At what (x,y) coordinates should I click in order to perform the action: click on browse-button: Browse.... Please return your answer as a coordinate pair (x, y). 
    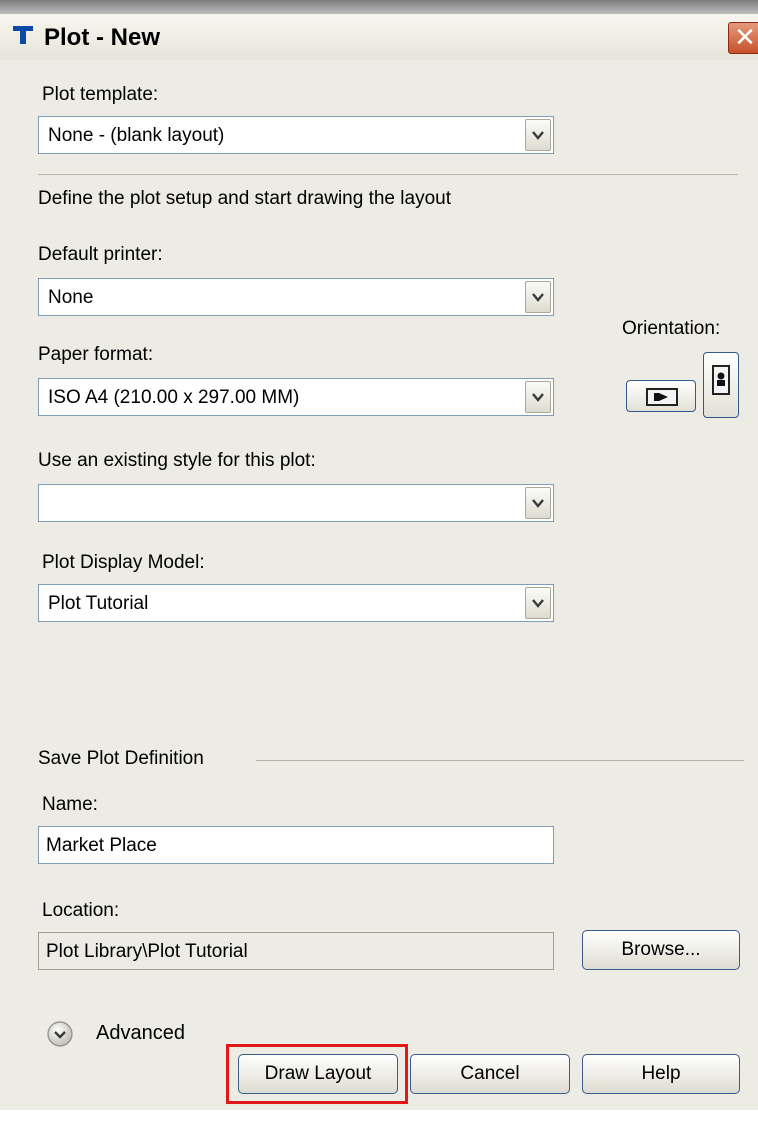
    Looking at the image, I should click on (661, 950).